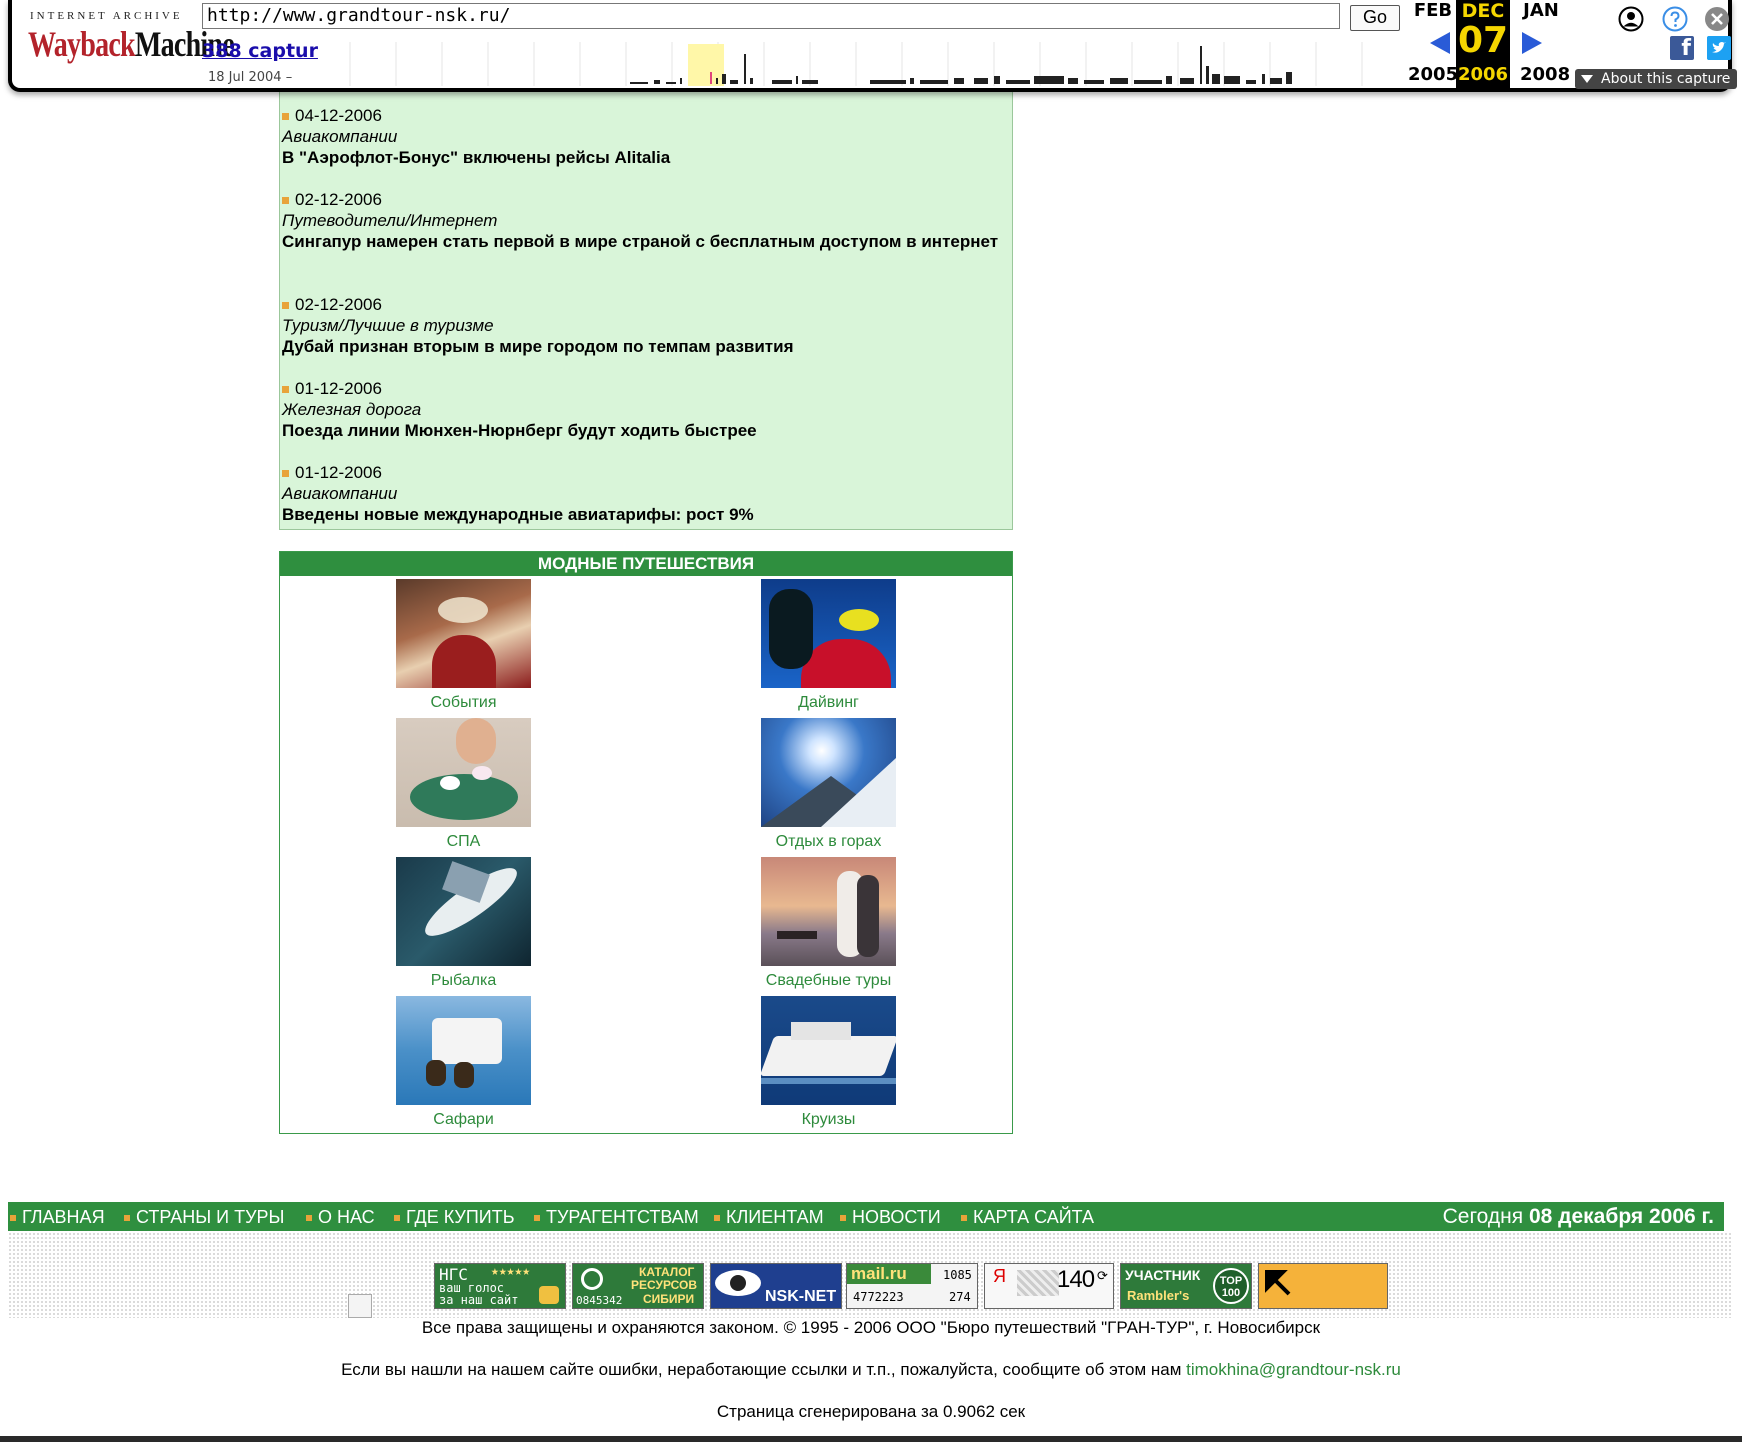 This screenshot has width=1742, height=1442. Describe the element at coordinates (828, 772) in the screenshot. I see `mountains-photo` at that location.